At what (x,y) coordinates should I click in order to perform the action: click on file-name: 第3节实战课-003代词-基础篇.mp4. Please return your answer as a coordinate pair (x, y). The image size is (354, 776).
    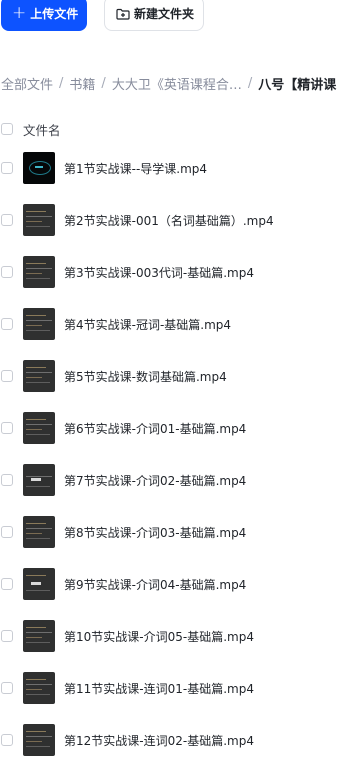
    Looking at the image, I should click on (159, 272).